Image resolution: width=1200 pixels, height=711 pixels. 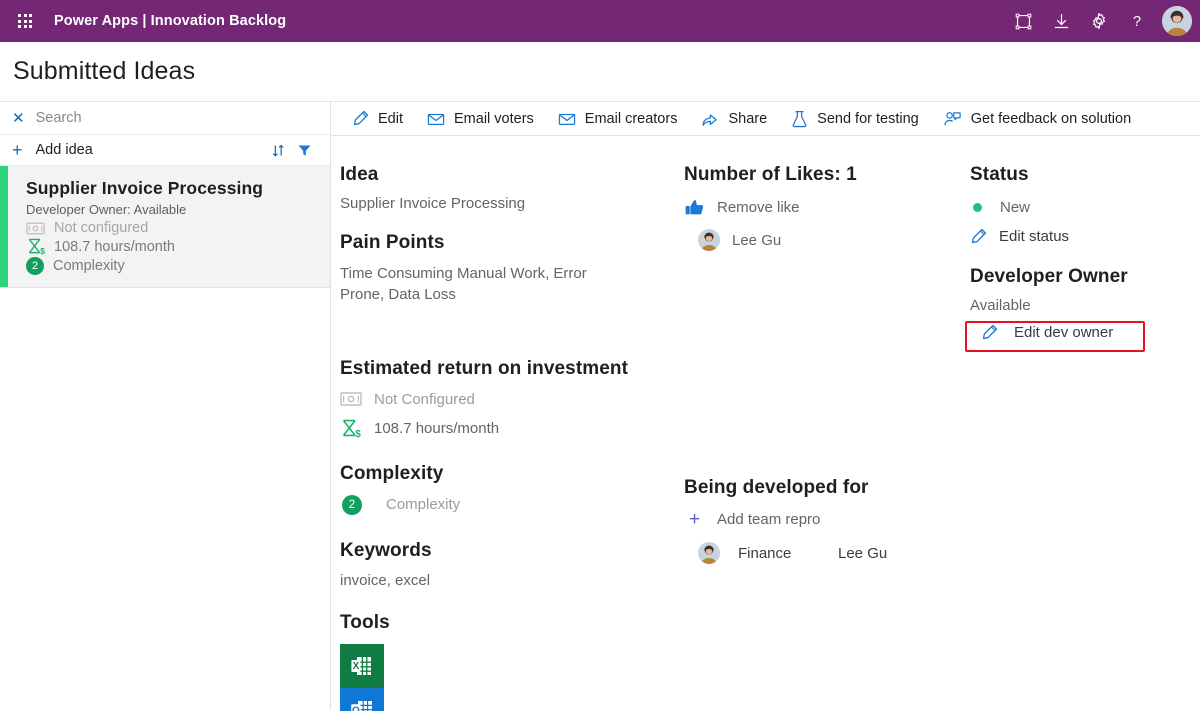 I want to click on edit-button: Edit, so click(x=377, y=118).